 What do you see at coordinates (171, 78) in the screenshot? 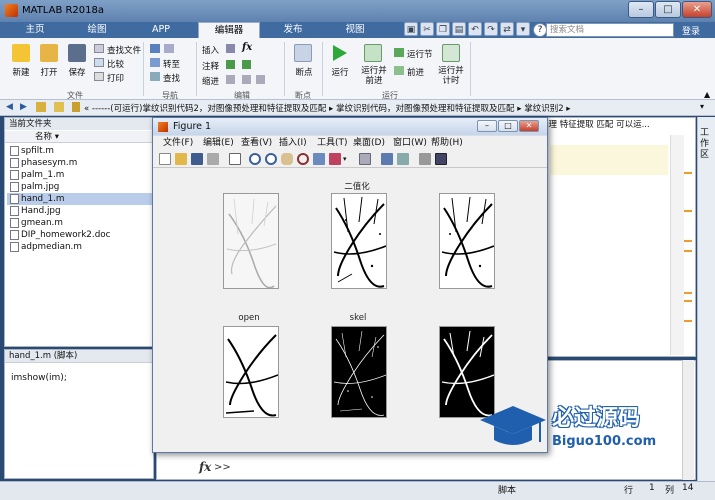
I see `find-button: 查找` at bounding box center [171, 78].